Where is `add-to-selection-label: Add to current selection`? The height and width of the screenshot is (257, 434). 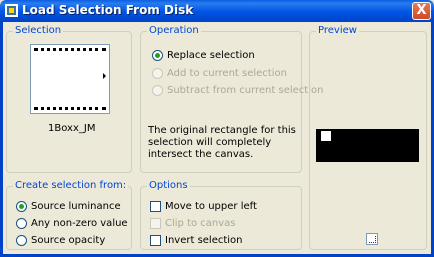
add-to-selection-label: Add to current selection is located at coordinates (227, 74).